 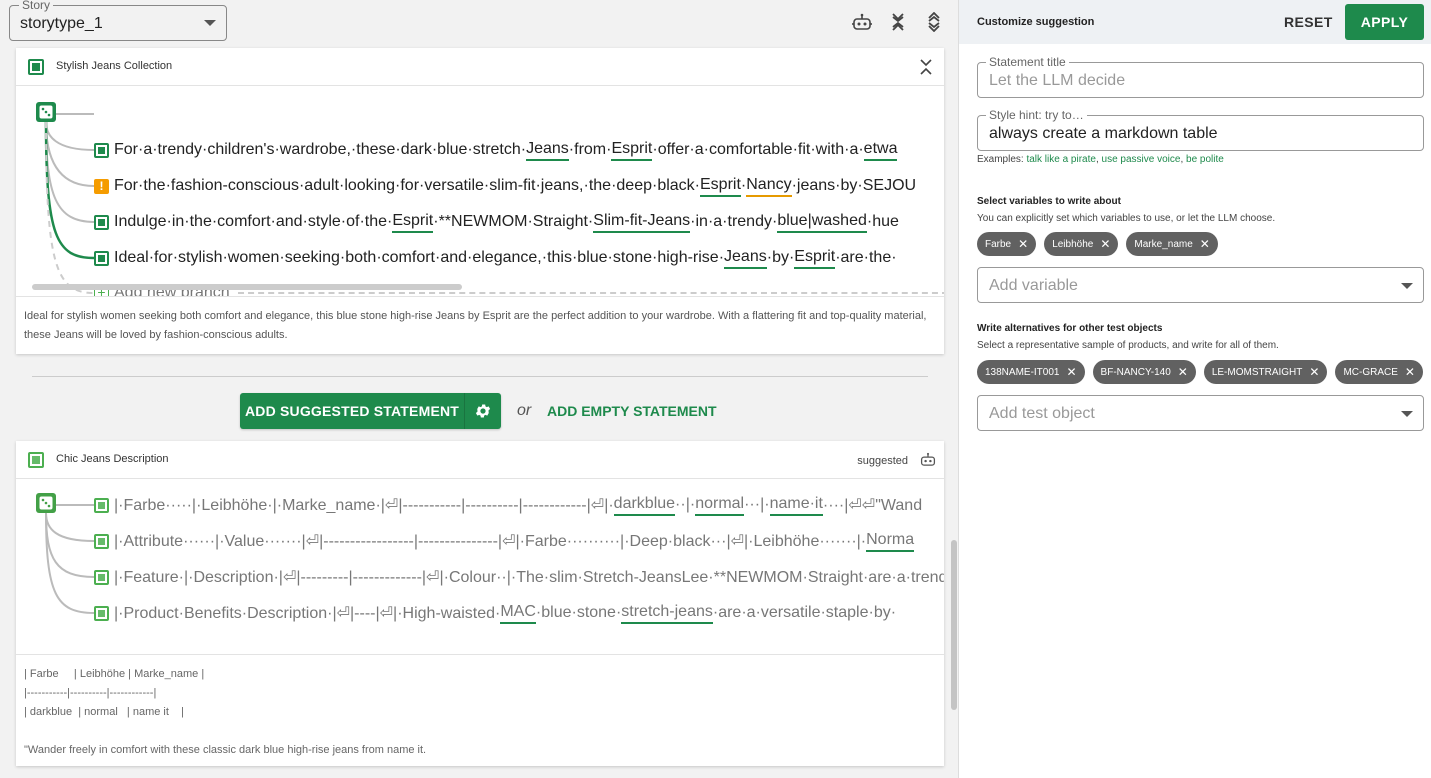 I want to click on add-suggested-statement-label: ADD SUGGESTED STATEMENT, so click(x=352, y=411).